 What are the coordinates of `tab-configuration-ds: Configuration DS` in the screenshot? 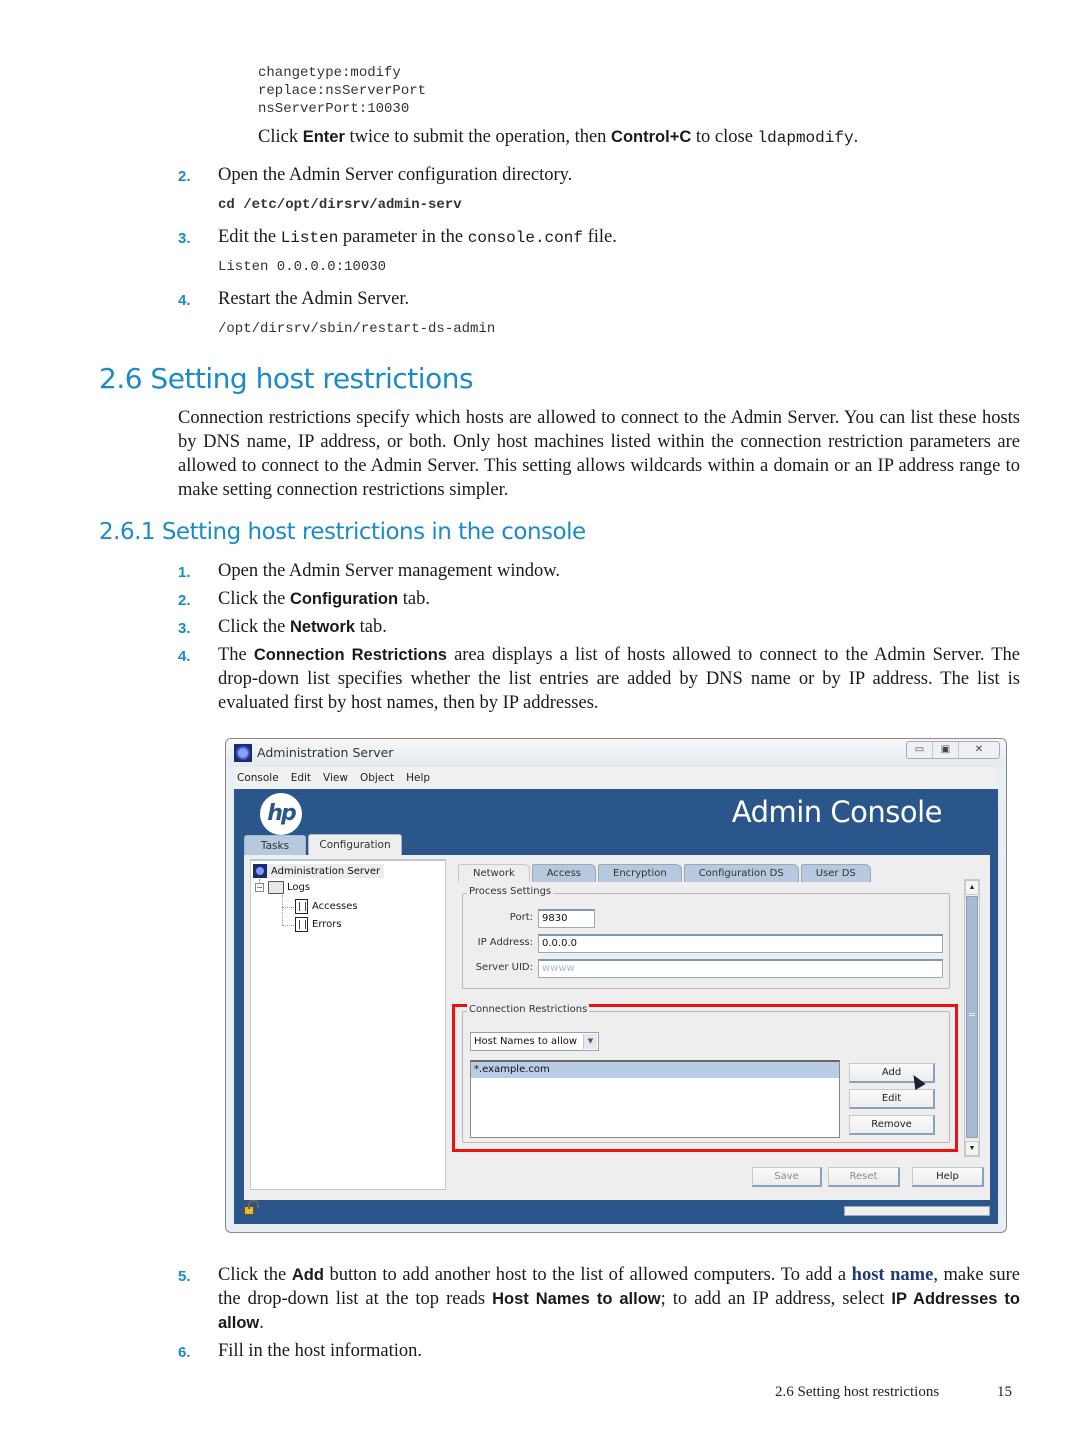 It's located at (741, 873).